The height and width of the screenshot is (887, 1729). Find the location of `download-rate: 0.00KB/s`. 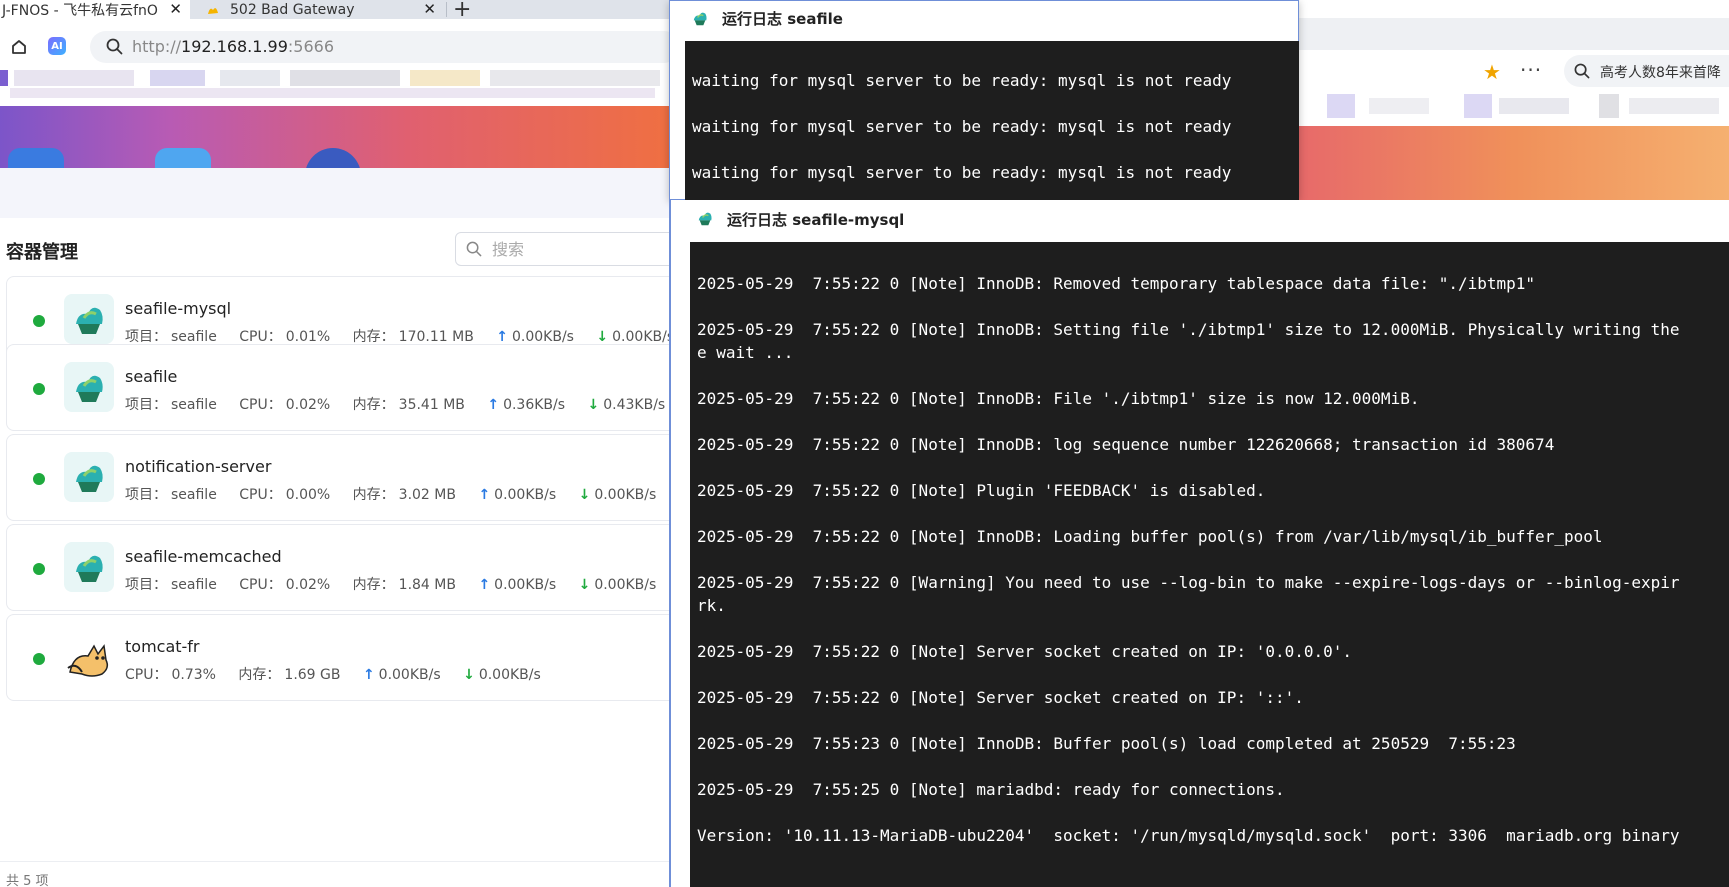

download-rate: 0.00KB/s is located at coordinates (625, 495).